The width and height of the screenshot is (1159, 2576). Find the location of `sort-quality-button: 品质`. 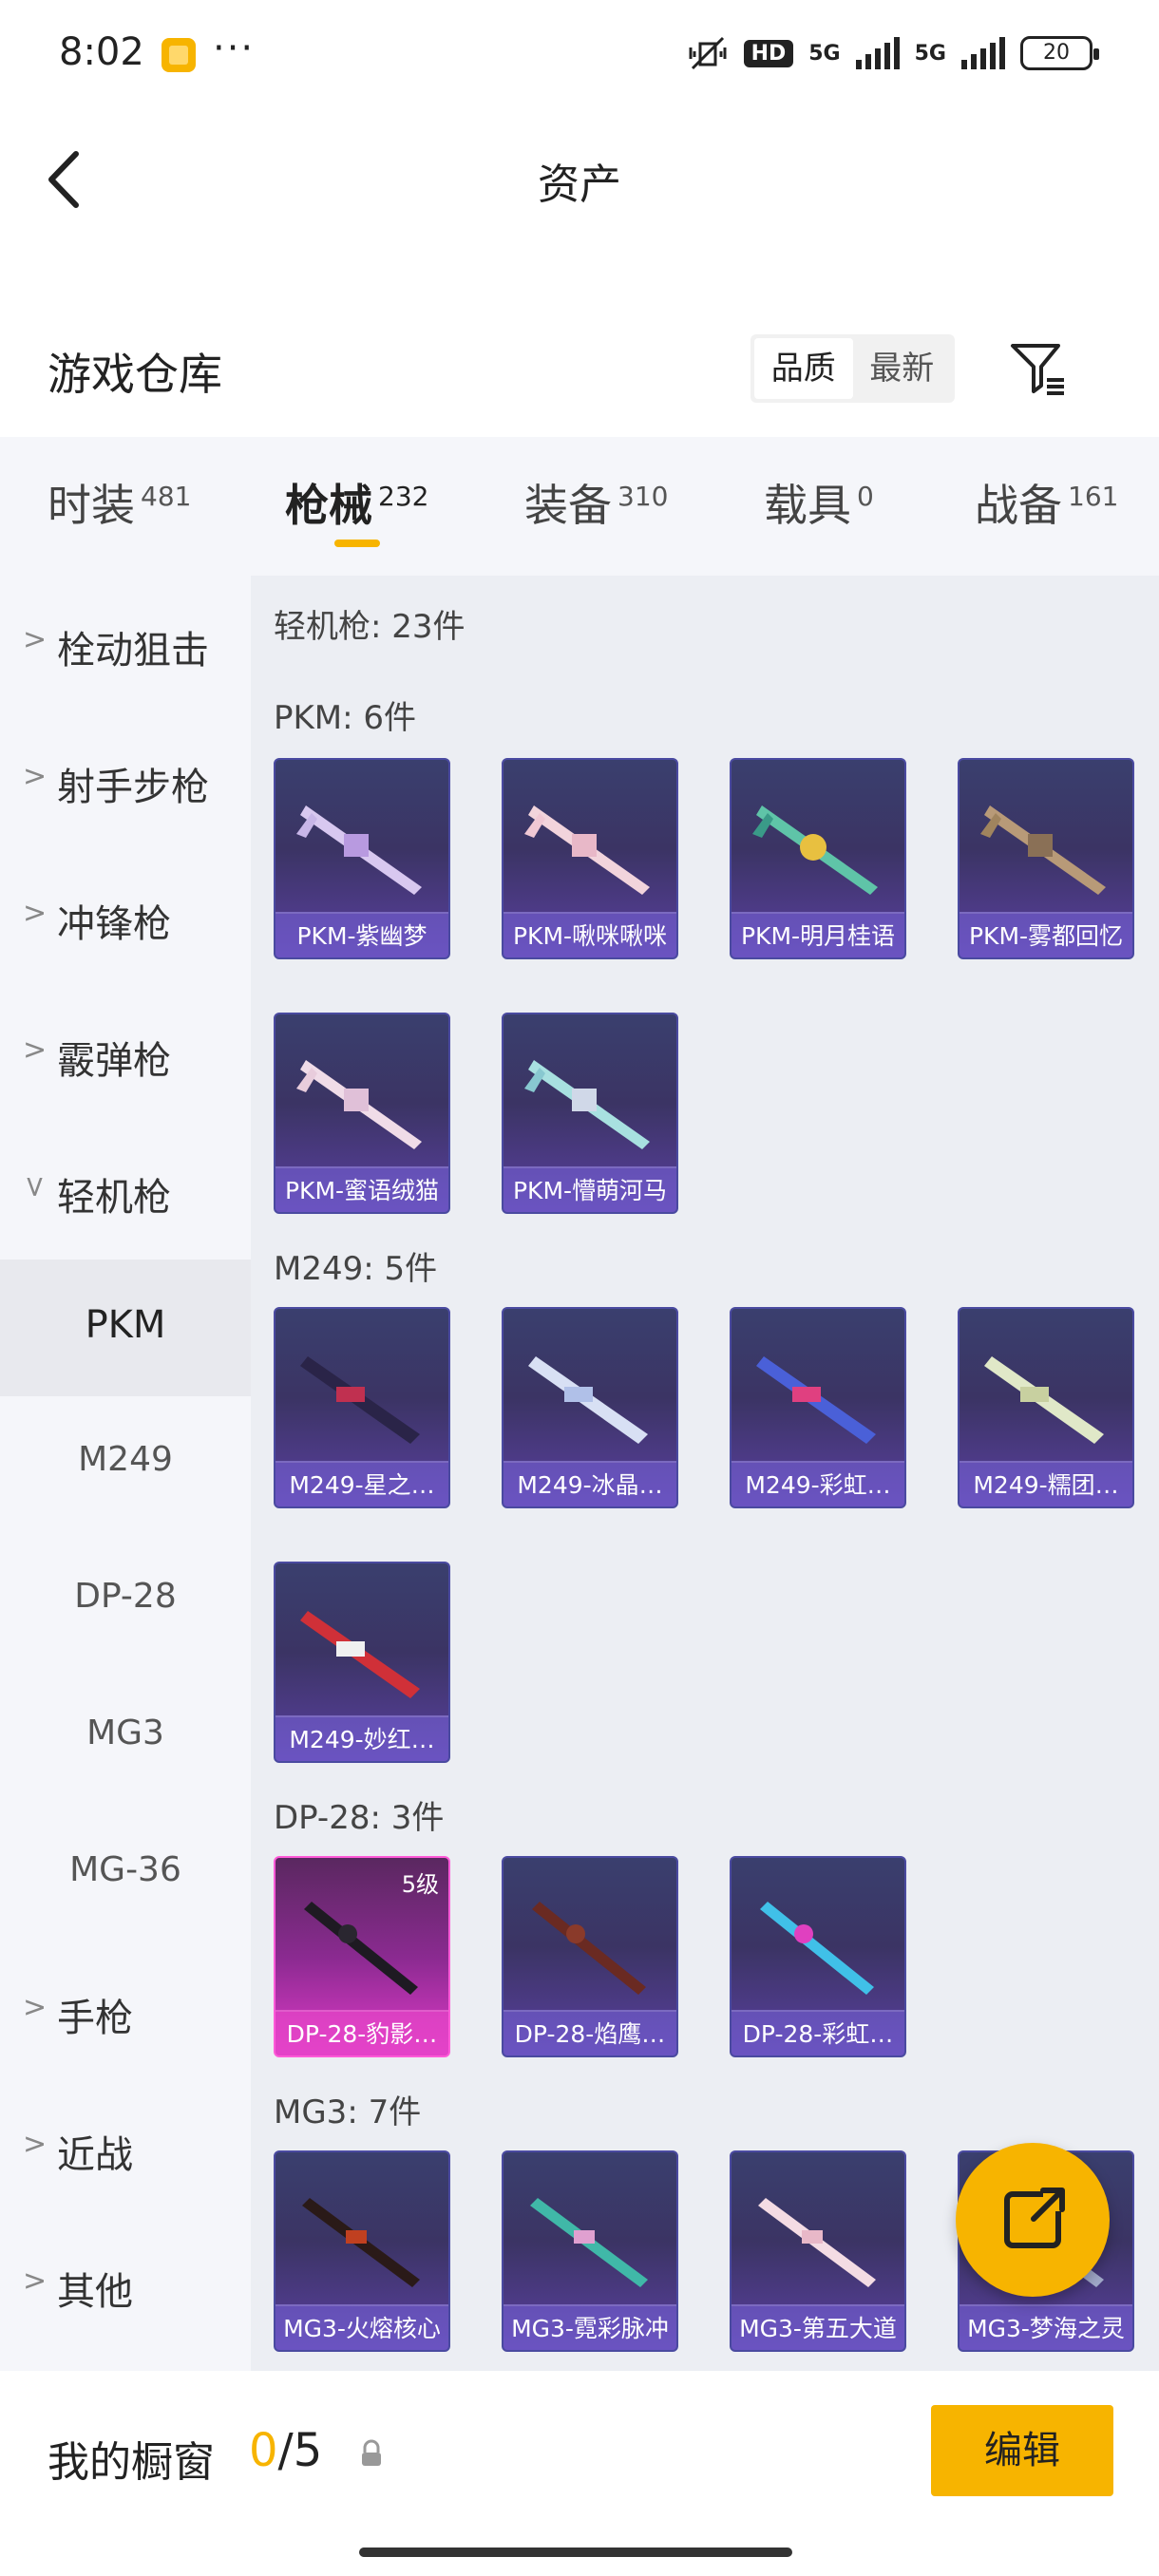

sort-quality-button: 品质 is located at coordinates (803, 368).